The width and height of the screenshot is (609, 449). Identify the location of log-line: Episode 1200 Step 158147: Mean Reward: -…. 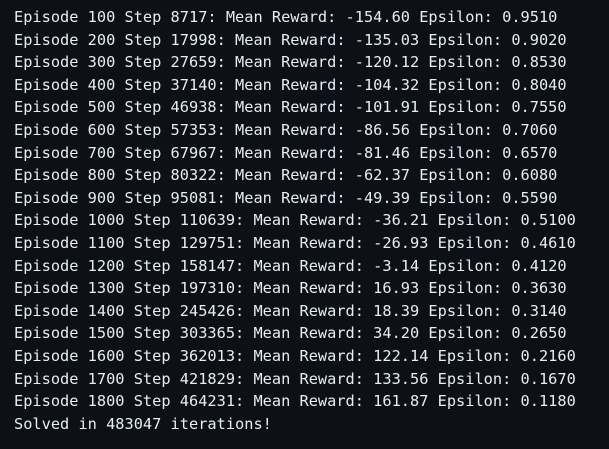
(290, 265).